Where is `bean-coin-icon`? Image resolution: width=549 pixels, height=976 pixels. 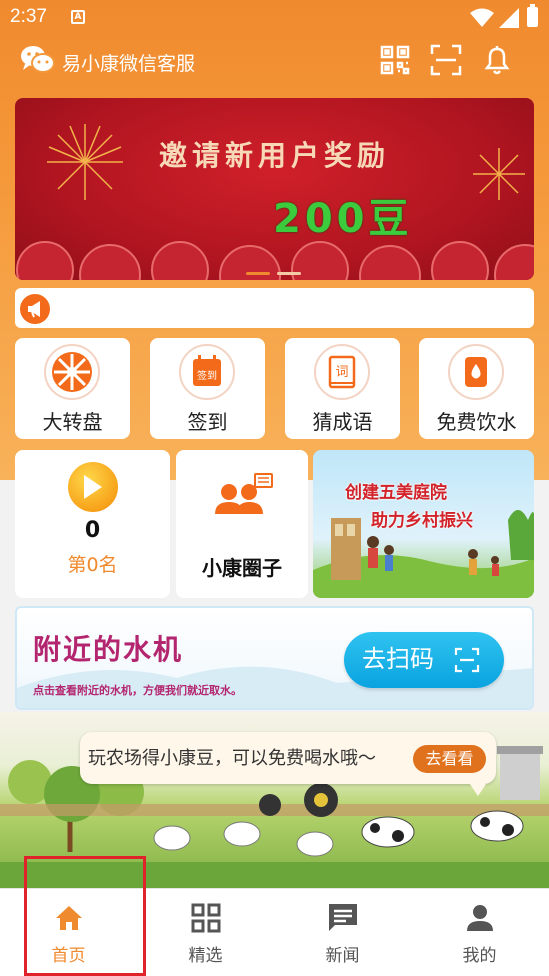 bean-coin-icon is located at coordinates (93, 487).